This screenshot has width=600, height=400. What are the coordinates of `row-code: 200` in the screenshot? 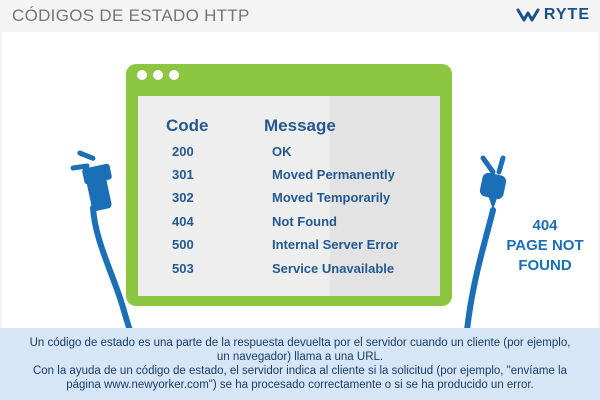 It's located at (183, 151).